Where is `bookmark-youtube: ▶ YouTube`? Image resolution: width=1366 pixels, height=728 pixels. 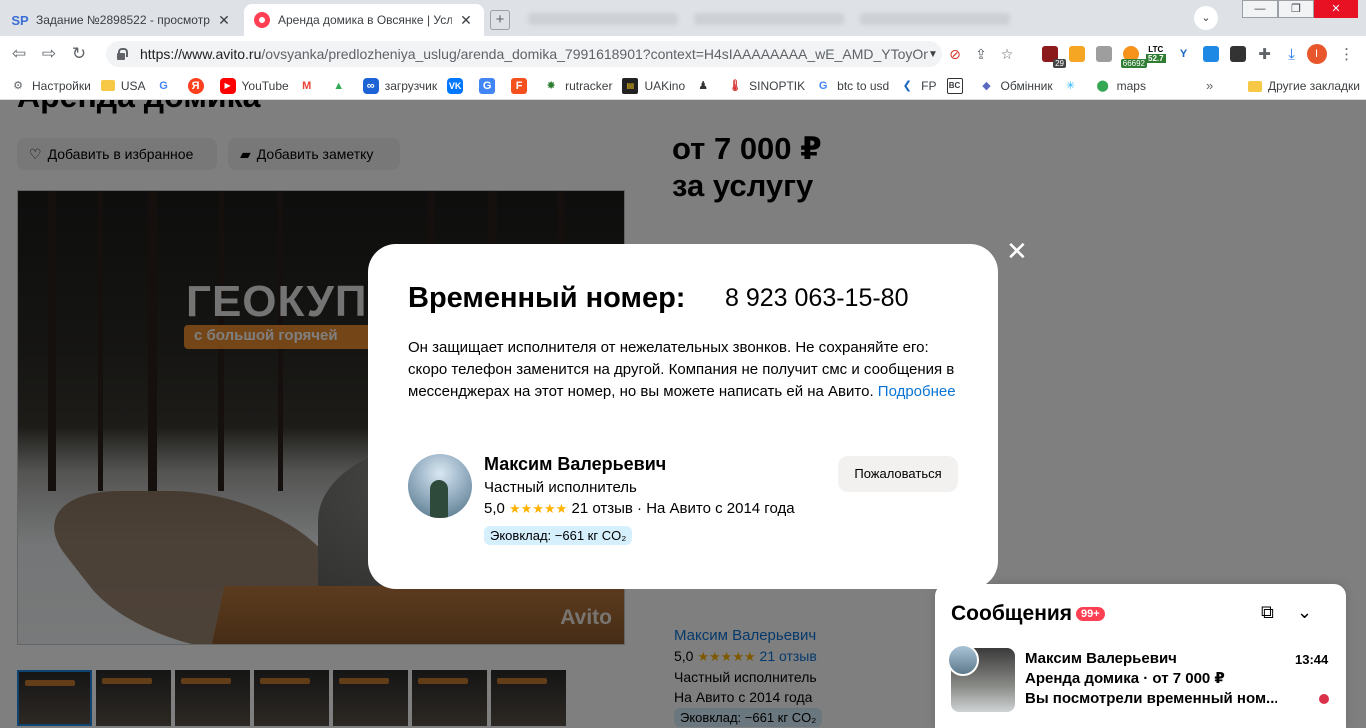
bookmark-youtube: ▶ YouTube is located at coordinates (254, 85).